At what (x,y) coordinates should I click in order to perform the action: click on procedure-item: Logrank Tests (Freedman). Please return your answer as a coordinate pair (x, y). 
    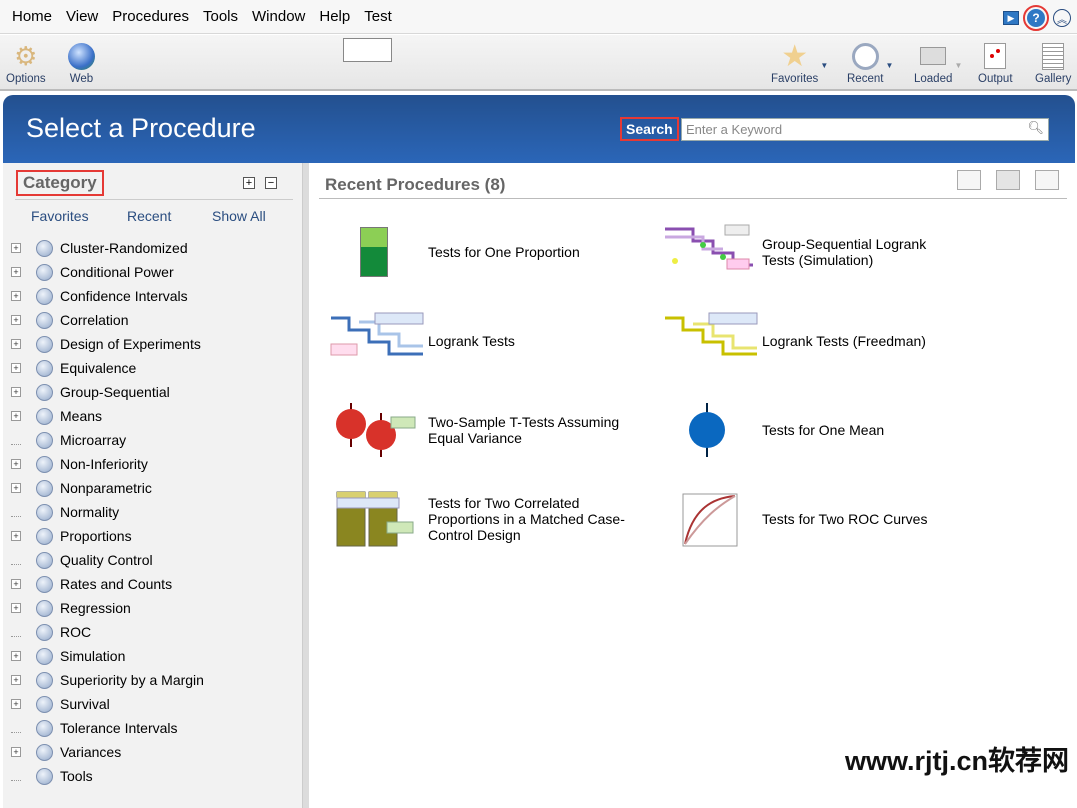
    Looking at the image, I should click on (794, 341).